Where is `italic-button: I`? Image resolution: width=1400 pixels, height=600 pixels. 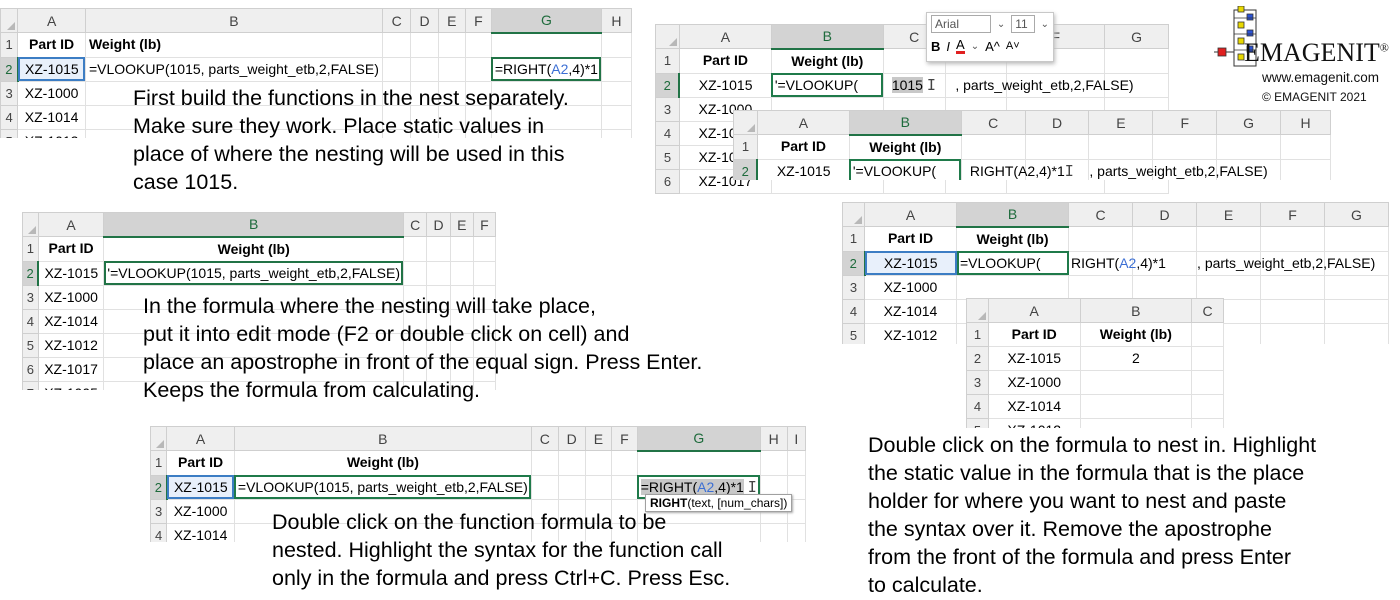 italic-button: I is located at coordinates (948, 46).